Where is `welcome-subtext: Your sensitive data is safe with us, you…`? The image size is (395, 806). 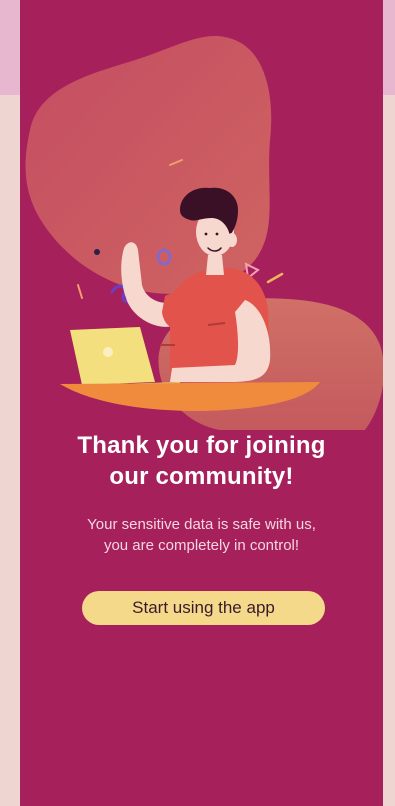
welcome-subtext: Your sensitive data is safe with us, you… is located at coordinates (201, 535).